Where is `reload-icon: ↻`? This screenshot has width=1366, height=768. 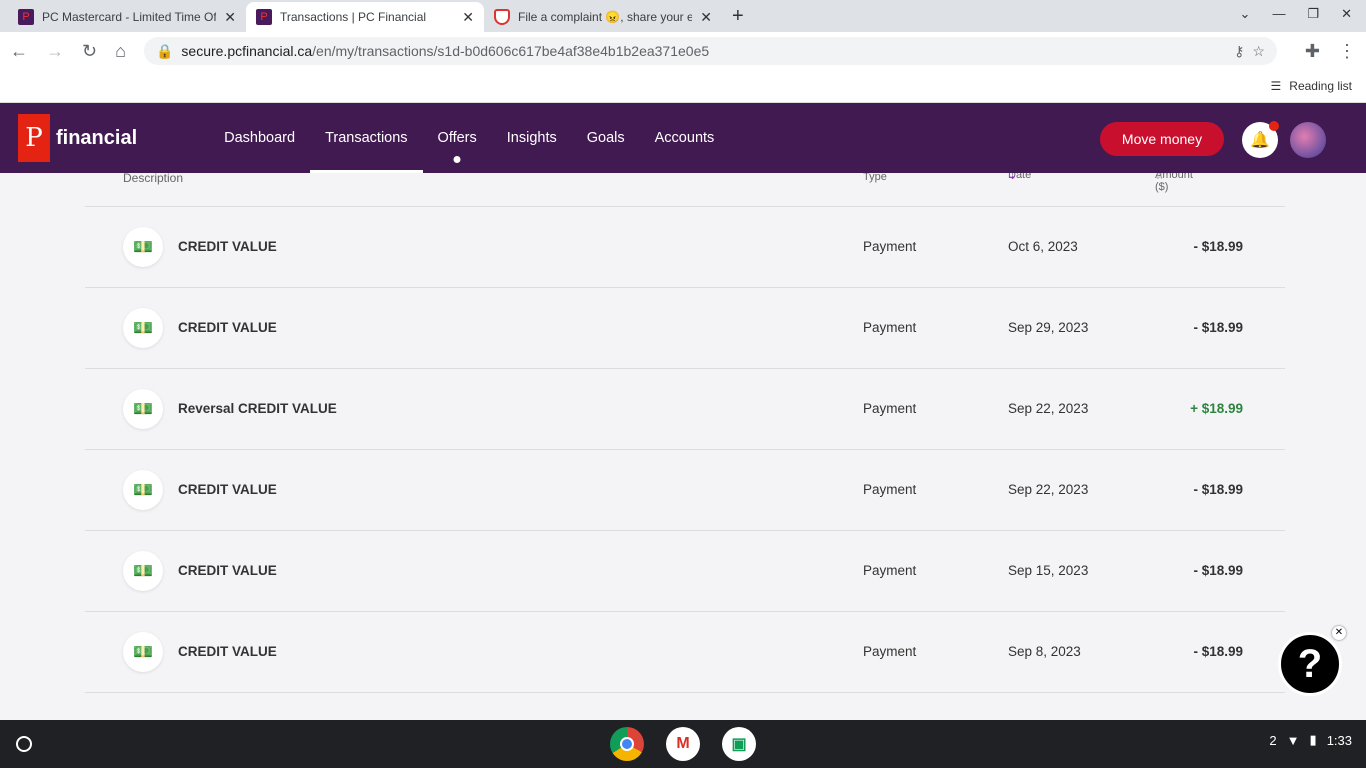 reload-icon: ↻ is located at coordinates (89, 51).